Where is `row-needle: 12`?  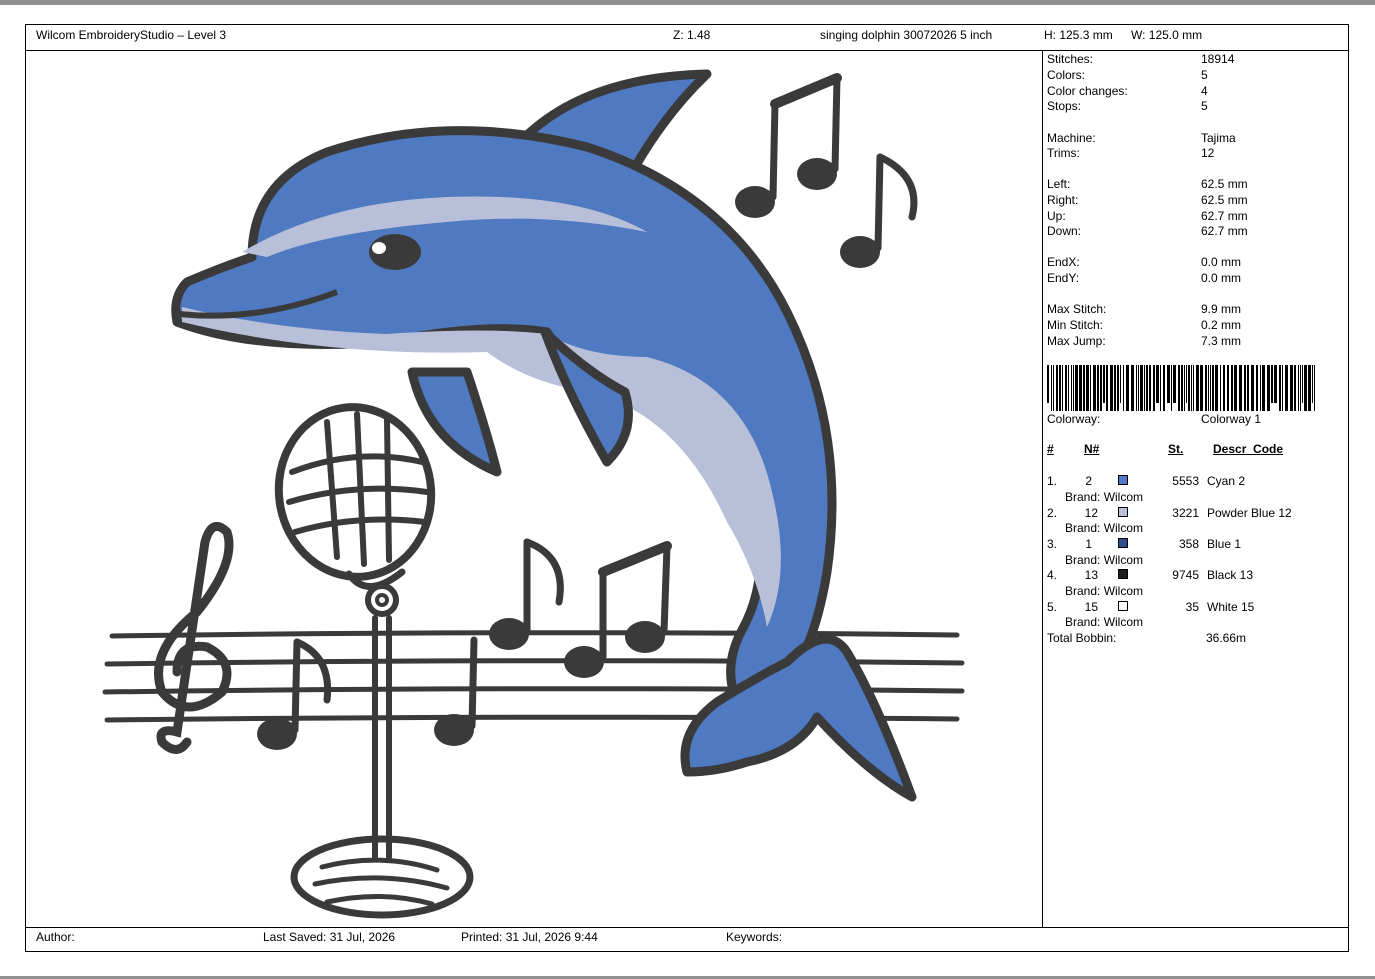 row-needle: 12 is located at coordinates (1091, 513).